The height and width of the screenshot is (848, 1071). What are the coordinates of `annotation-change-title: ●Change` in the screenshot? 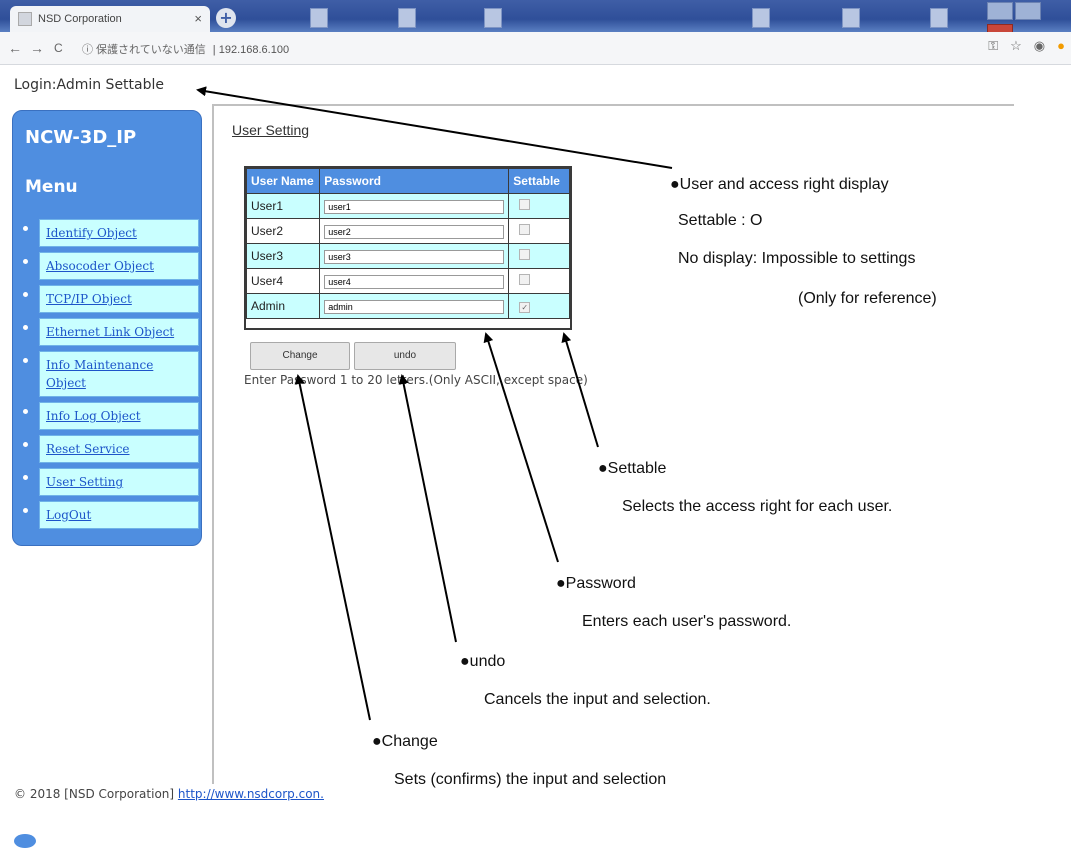 It's located at (405, 741).